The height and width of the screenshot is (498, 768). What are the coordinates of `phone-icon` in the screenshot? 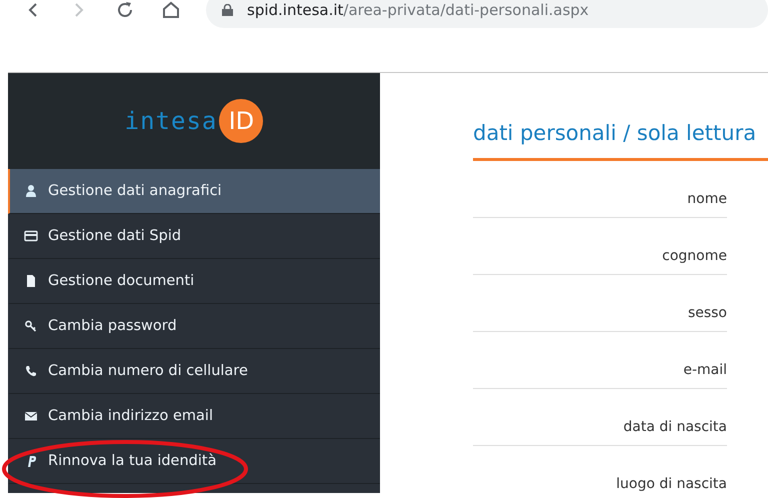 It's located at (31, 371).